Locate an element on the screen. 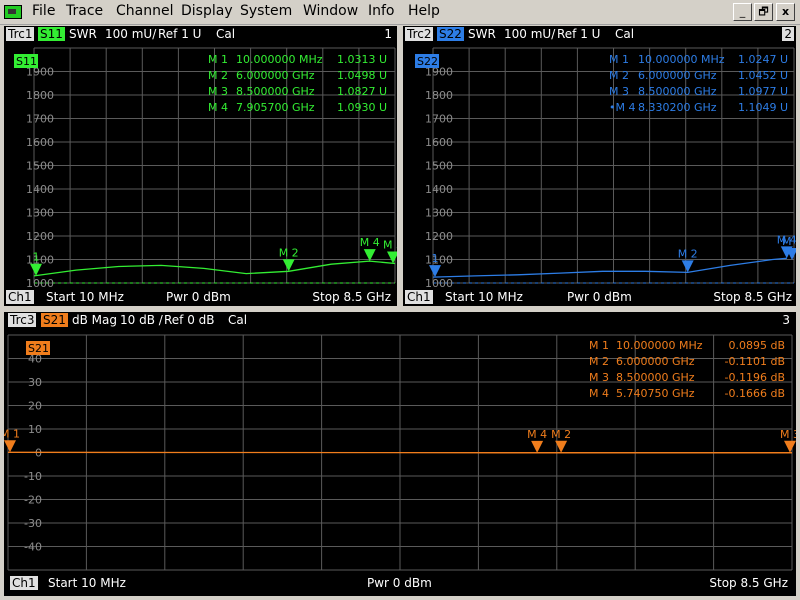 The image size is (800, 600). channel-status: Ch1 Start 10 MHz Pwr 0 dBm Stop 8.5 GHz is located at coordinates (400, 583).